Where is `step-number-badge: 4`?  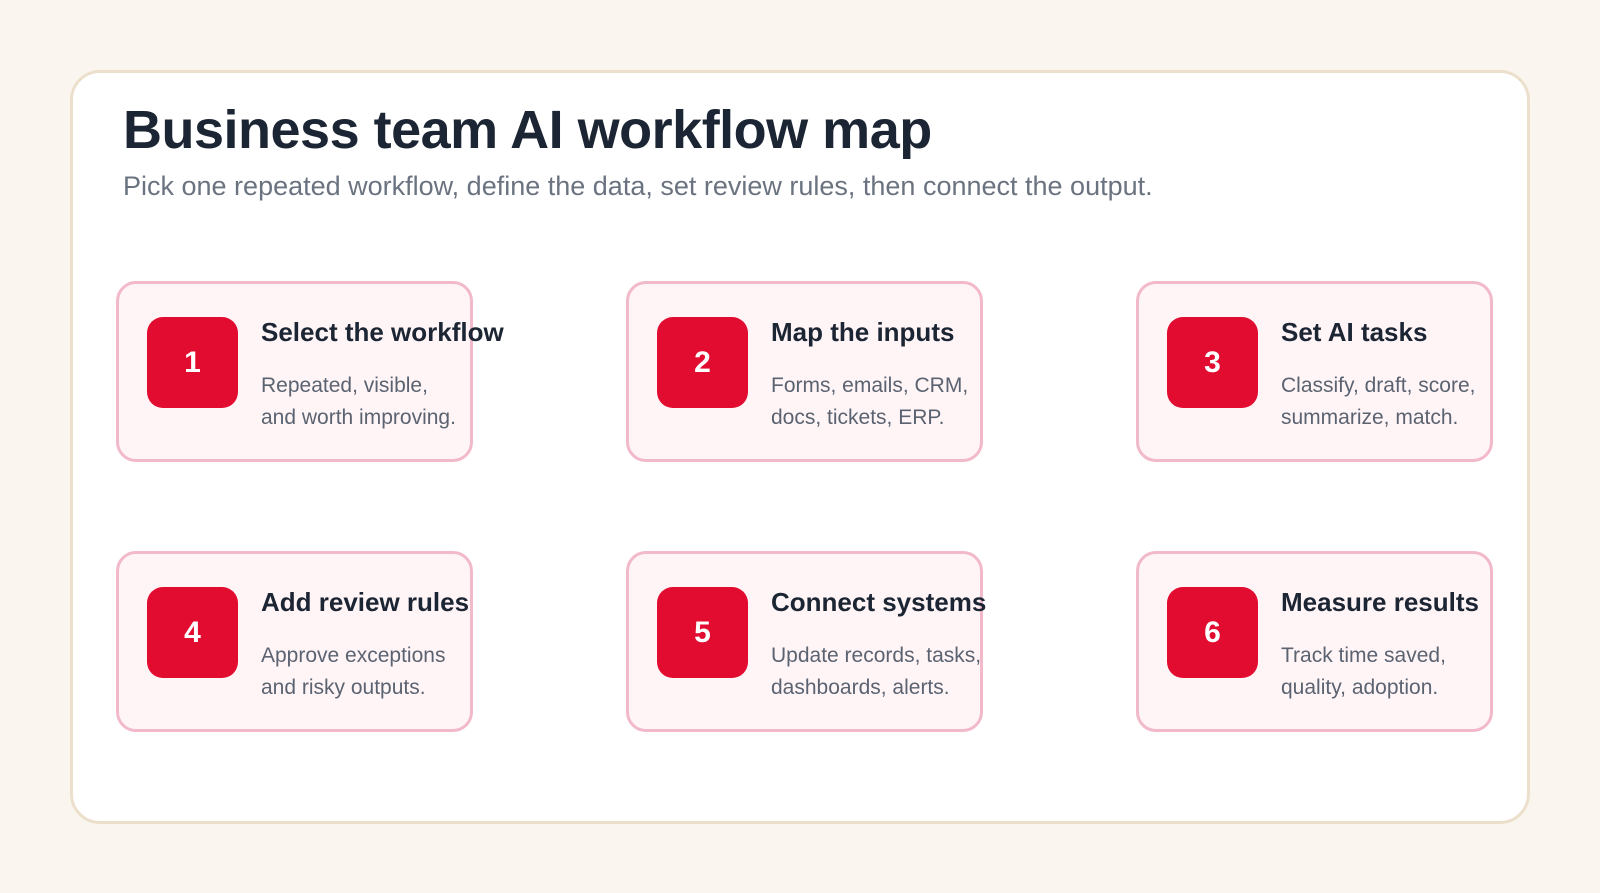 step-number-badge: 4 is located at coordinates (192, 632).